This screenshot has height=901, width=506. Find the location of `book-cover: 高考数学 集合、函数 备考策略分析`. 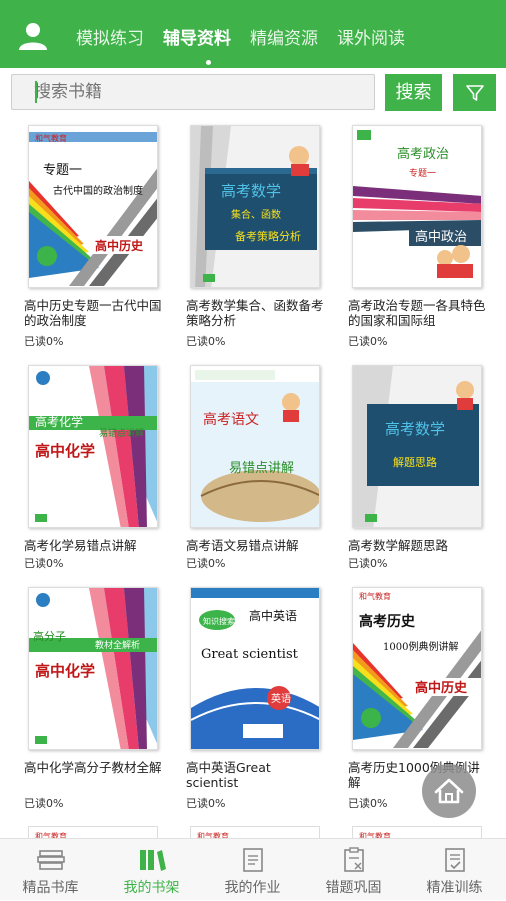

book-cover: 高考数学 集合、函数 备考策略分析 is located at coordinates (255, 206).